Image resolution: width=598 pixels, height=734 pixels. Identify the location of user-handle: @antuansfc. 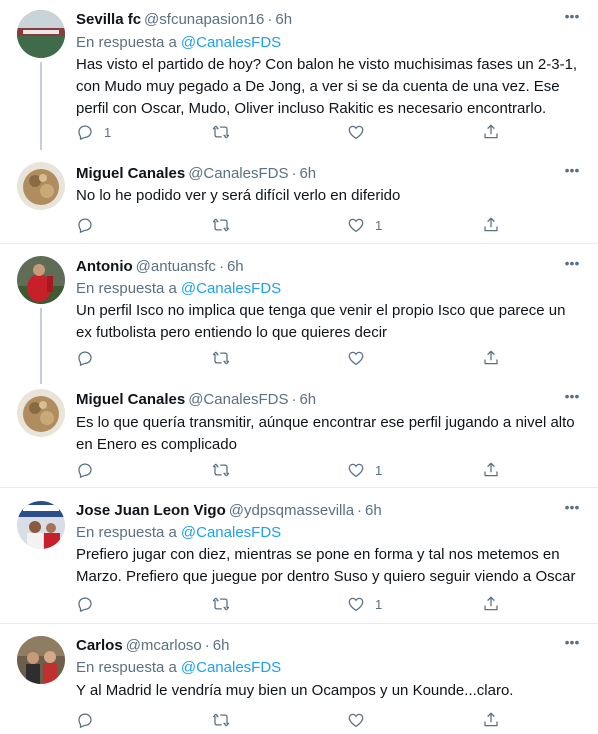
(176, 266).